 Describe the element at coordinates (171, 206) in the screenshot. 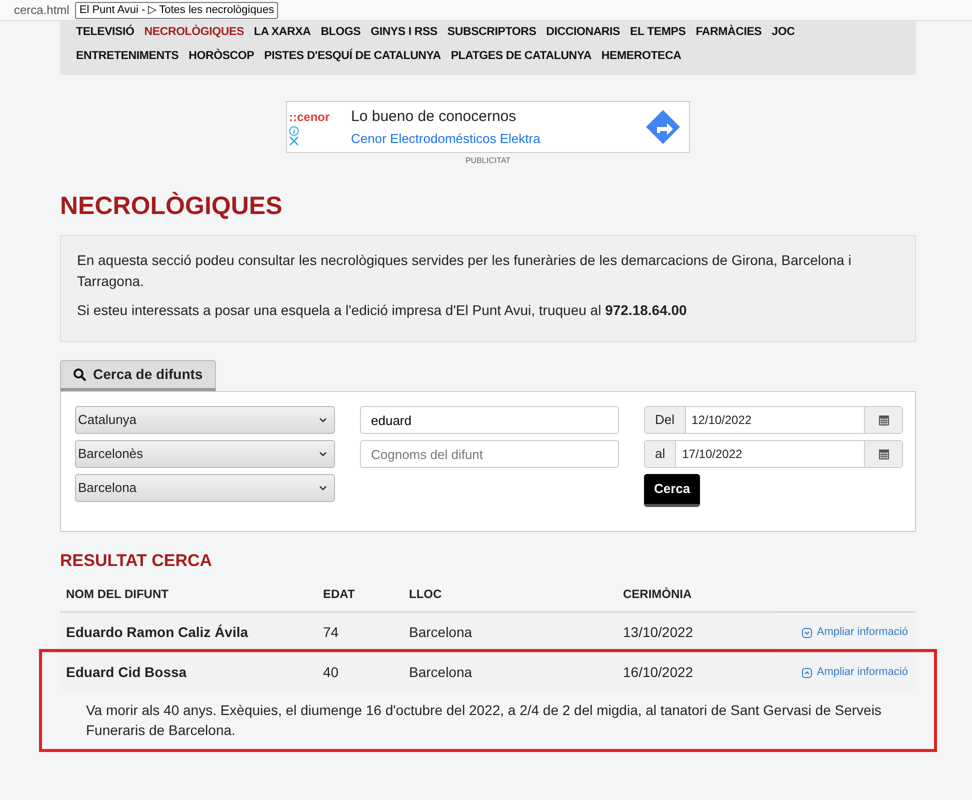

I see `page-title: NECROLÒGIQUES` at that location.